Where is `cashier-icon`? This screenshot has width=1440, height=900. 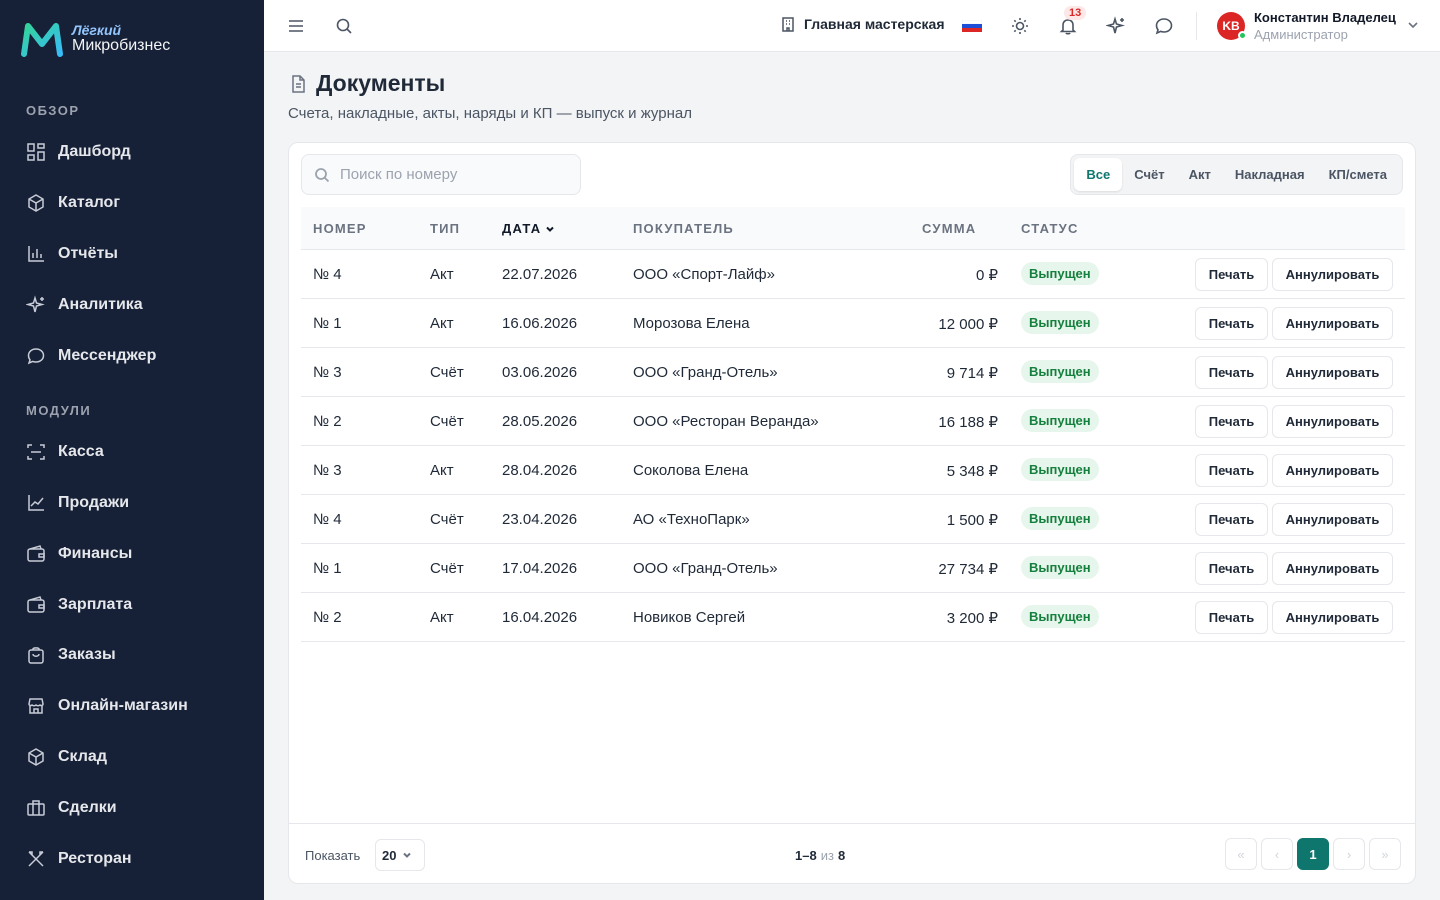
cashier-icon is located at coordinates (36, 452).